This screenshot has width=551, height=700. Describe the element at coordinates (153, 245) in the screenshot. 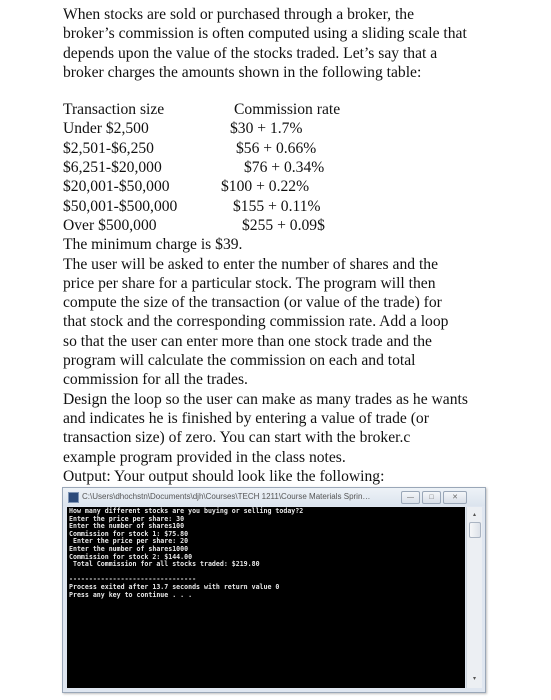

I see `body-line: The minimum charge is $39.` at that location.